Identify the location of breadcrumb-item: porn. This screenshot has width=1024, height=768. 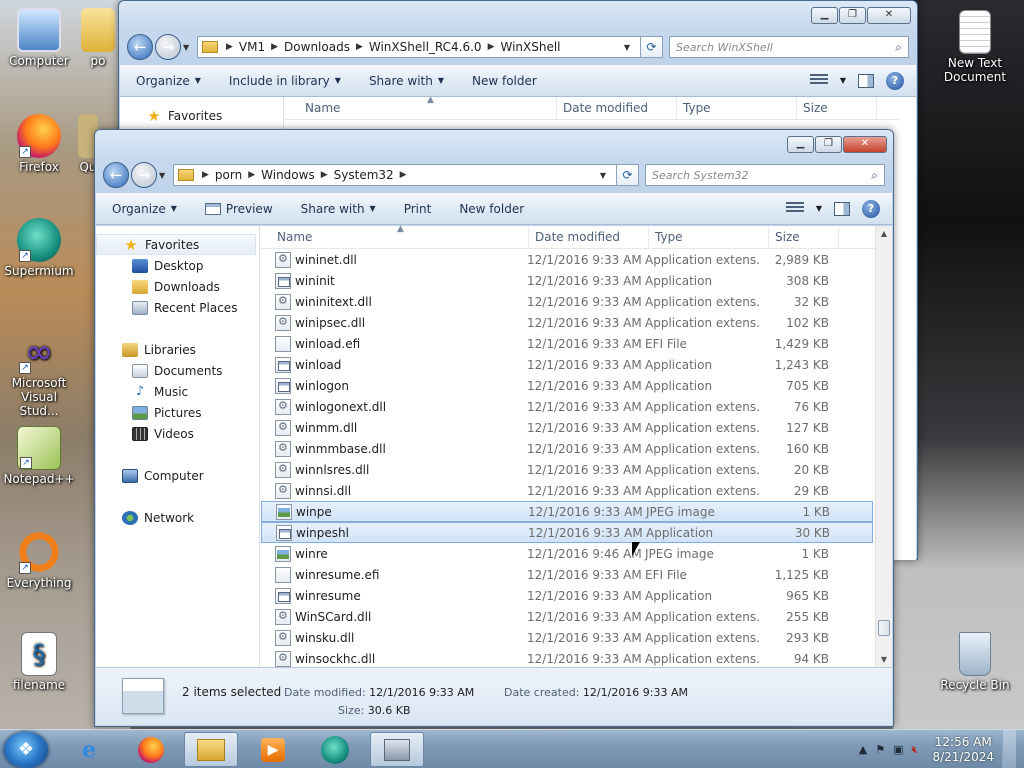
(228, 175).